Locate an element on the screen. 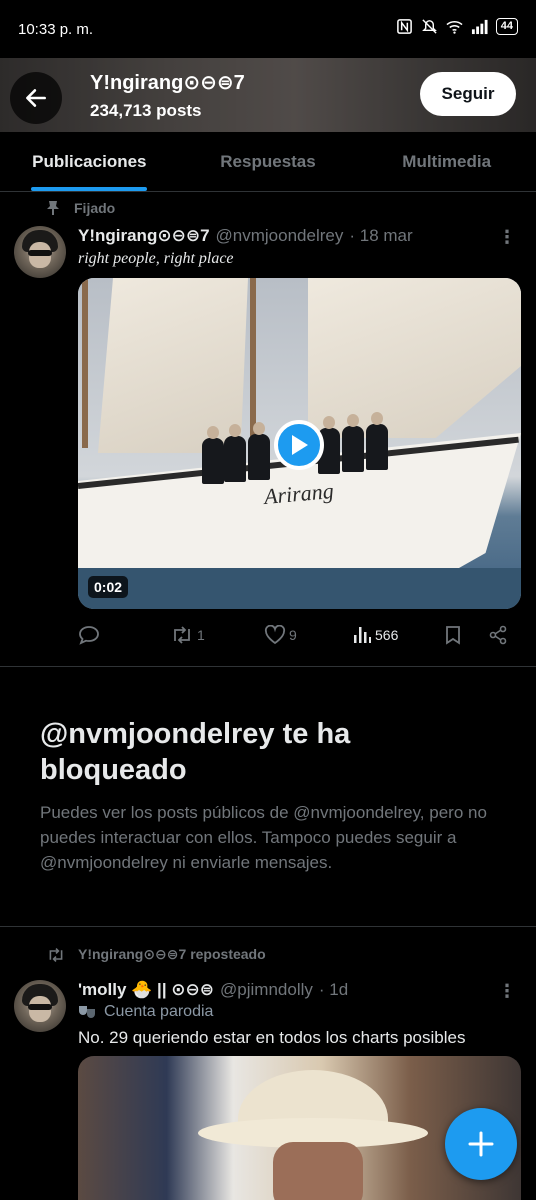 The width and height of the screenshot is (536, 1200). pinned-indicator: Fijado is located at coordinates (80, 208).